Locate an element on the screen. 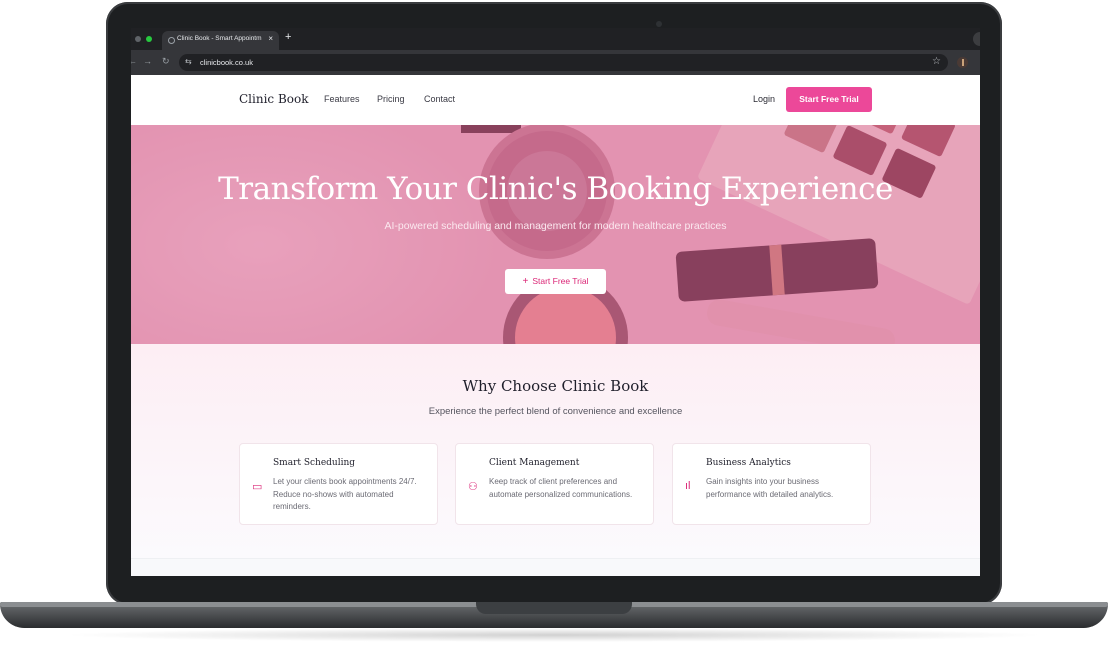 Image resolution: width=1108 pixels, height=655 pixels. forward-icon: → is located at coordinates (147, 61).